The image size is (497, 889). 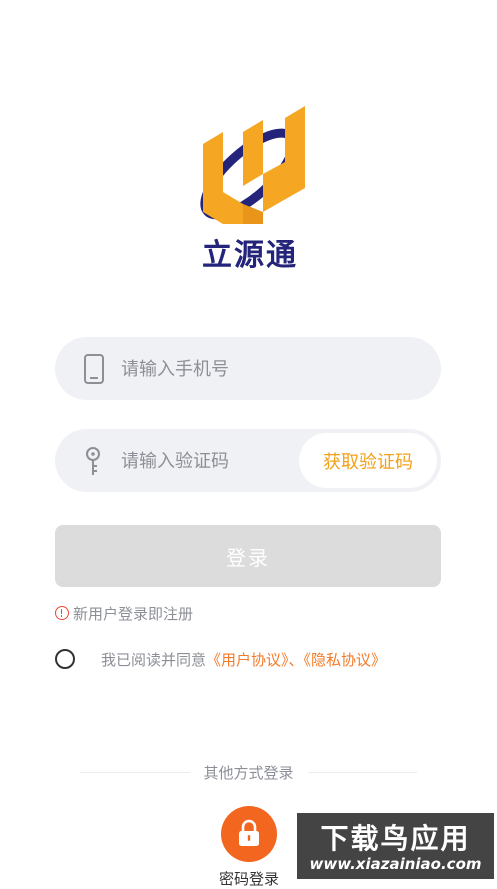 I want to click on phone-icon, so click(x=94, y=369).